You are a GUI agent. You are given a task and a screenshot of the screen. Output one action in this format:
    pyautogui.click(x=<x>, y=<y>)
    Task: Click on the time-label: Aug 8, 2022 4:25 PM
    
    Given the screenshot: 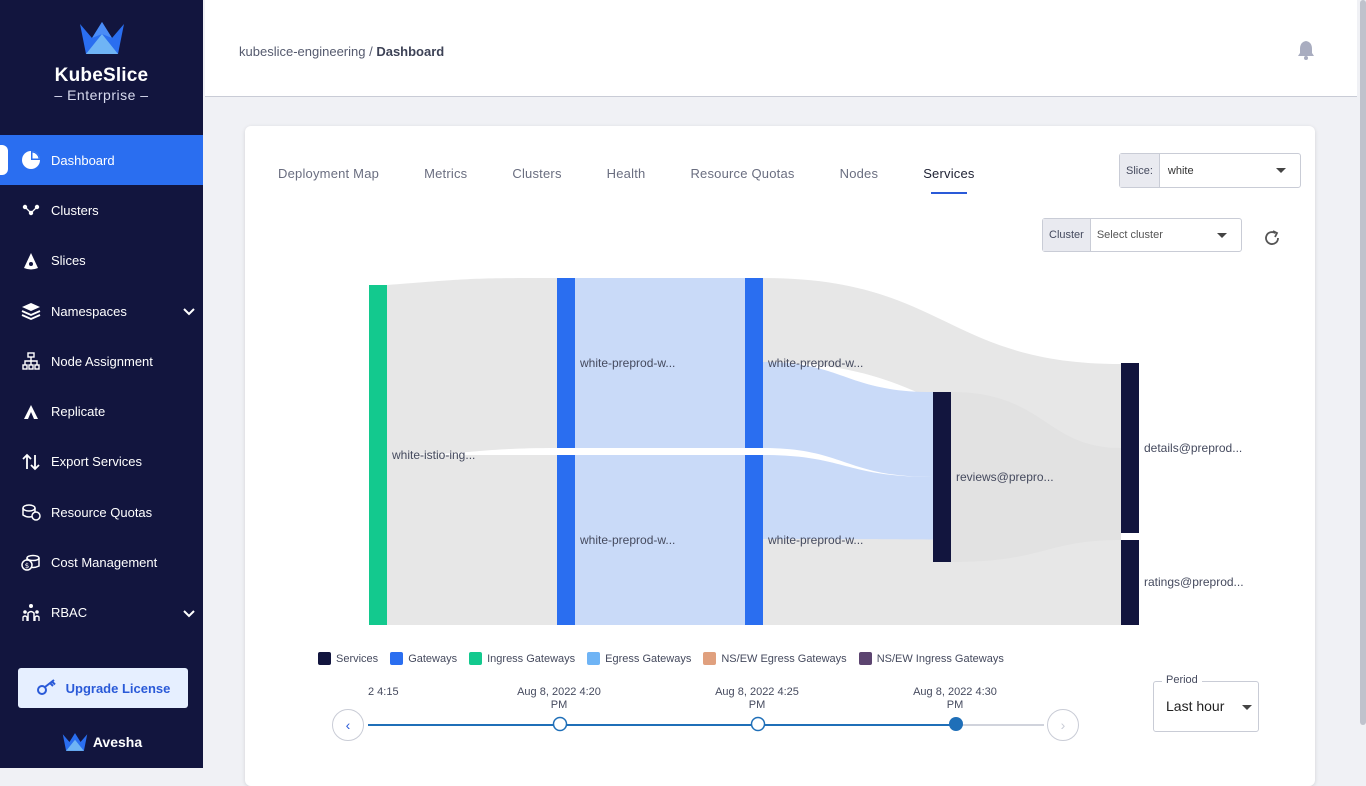 What is the action you would take?
    pyautogui.click(x=757, y=698)
    